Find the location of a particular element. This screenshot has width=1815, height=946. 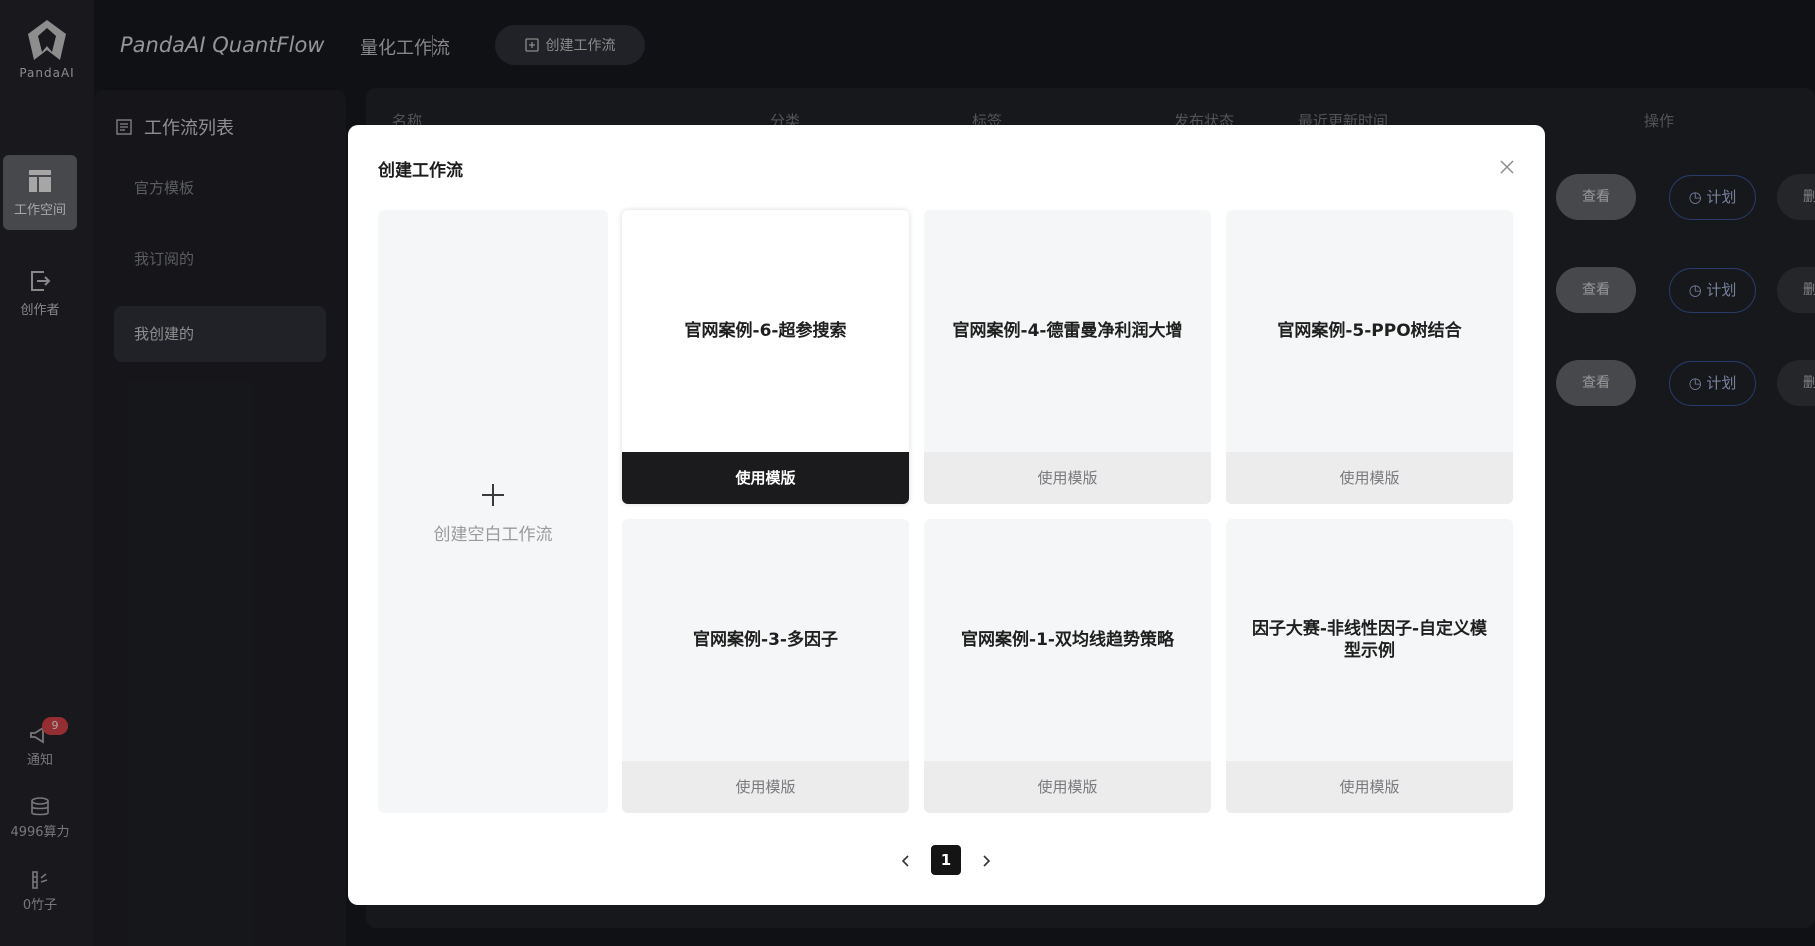

template-name: 官网案例-6-超参搜索 is located at coordinates (765, 331).